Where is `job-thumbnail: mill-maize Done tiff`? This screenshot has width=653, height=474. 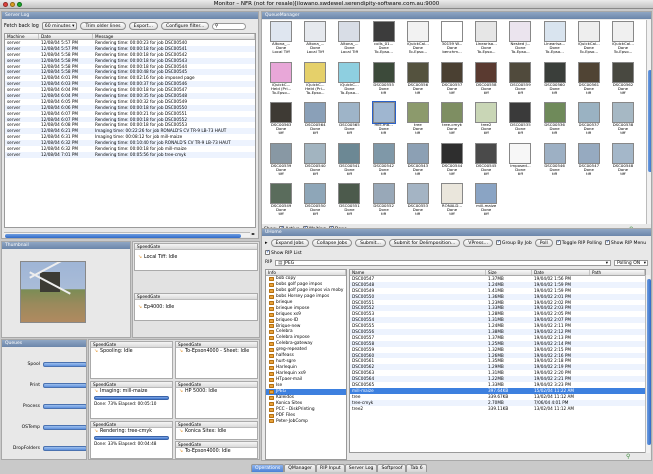
job-thumbnail: mill-maize Done tiff is located at coordinates (486, 202).